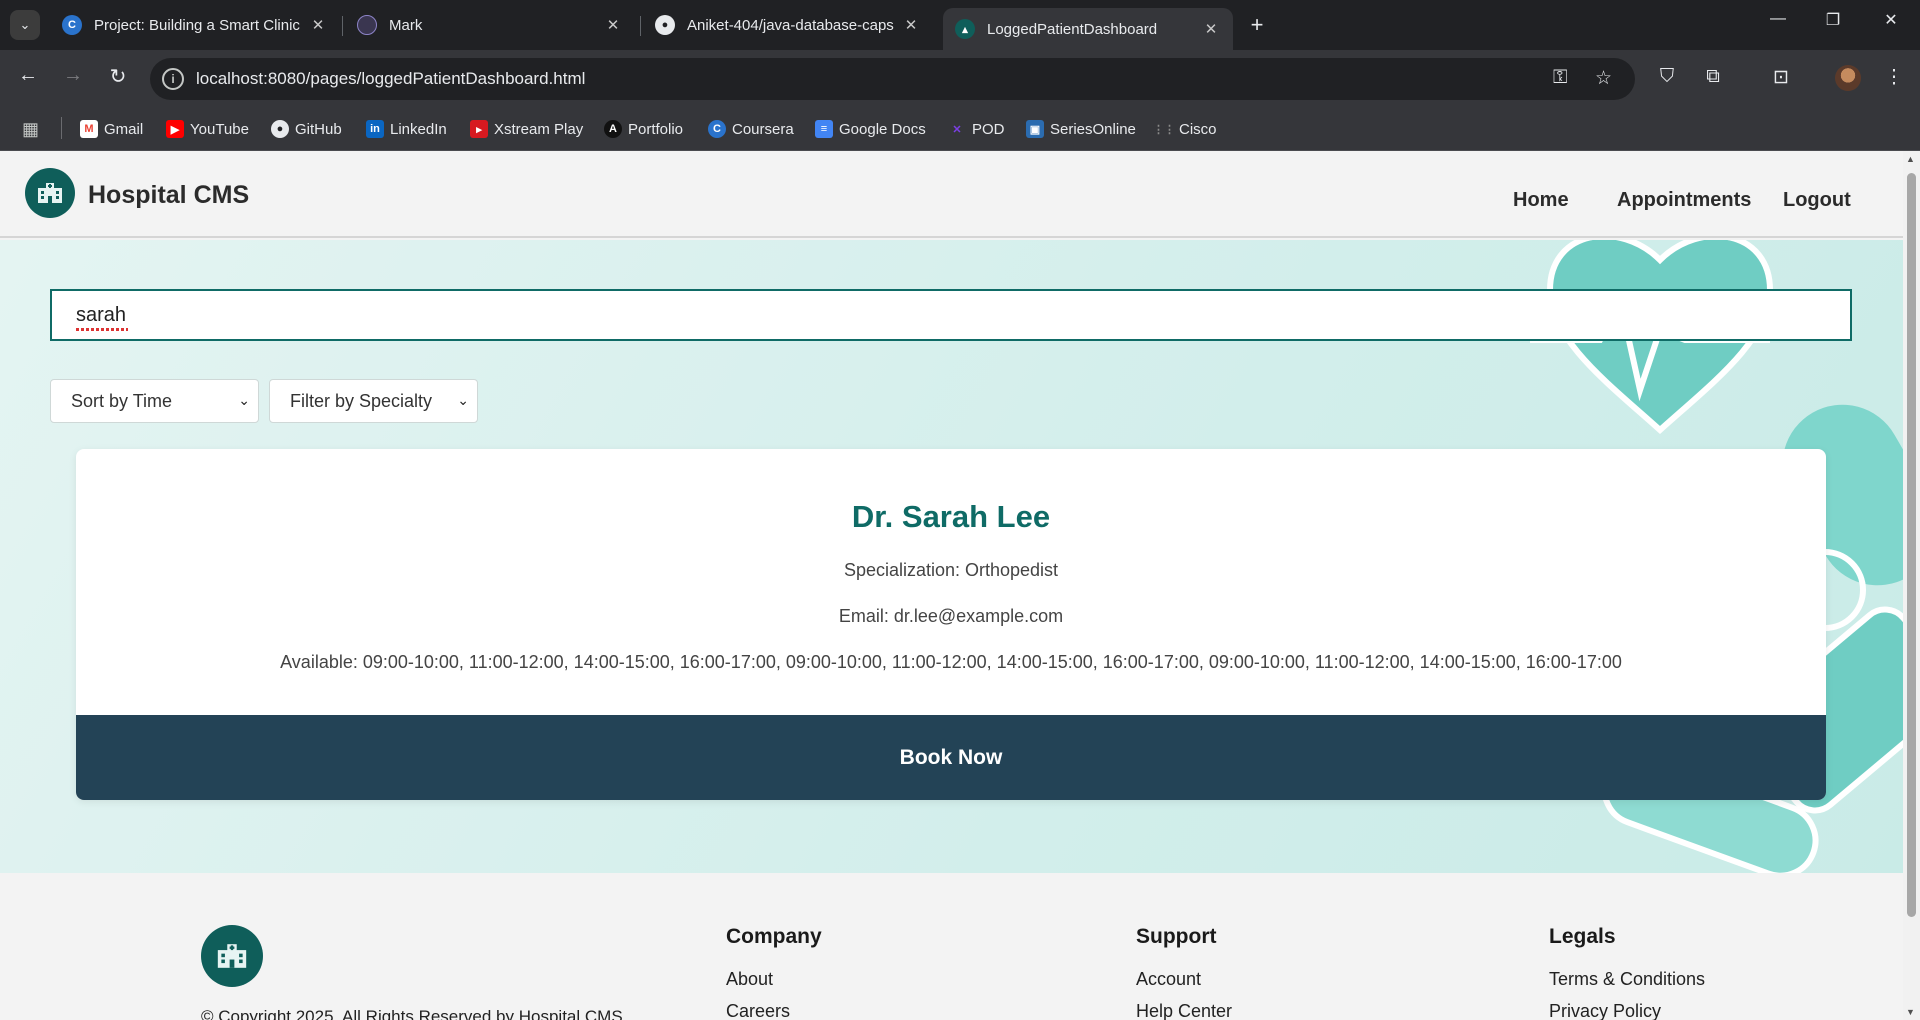 The image size is (1920, 1020). What do you see at coordinates (758, 1010) in the screenshot?
I see `footer-link-careers: Careers` at bounding box center [758, 1010].